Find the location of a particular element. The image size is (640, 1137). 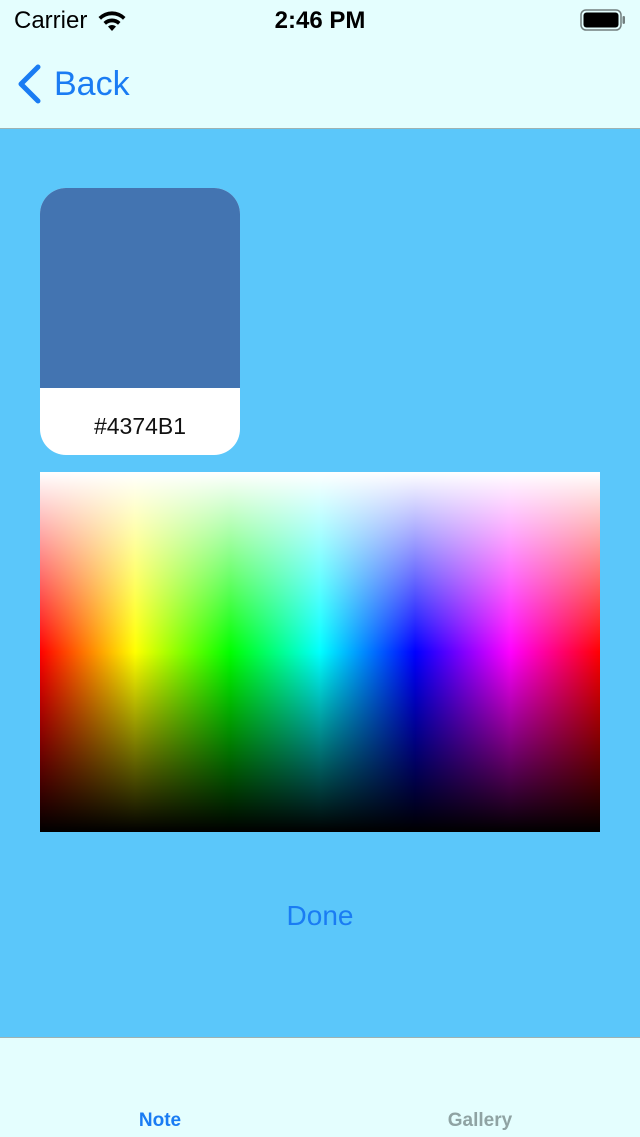

navigation-bar: Back is located at coordinates (320, 84).